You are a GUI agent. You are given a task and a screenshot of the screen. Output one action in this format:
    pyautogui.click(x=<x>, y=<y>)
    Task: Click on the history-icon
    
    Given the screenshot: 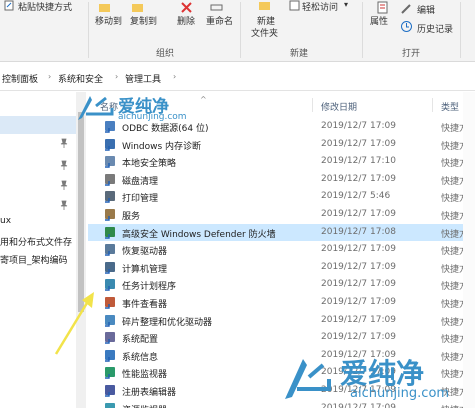 What is the action you would take?
    pyautogui.click(x=406, y=26)
    